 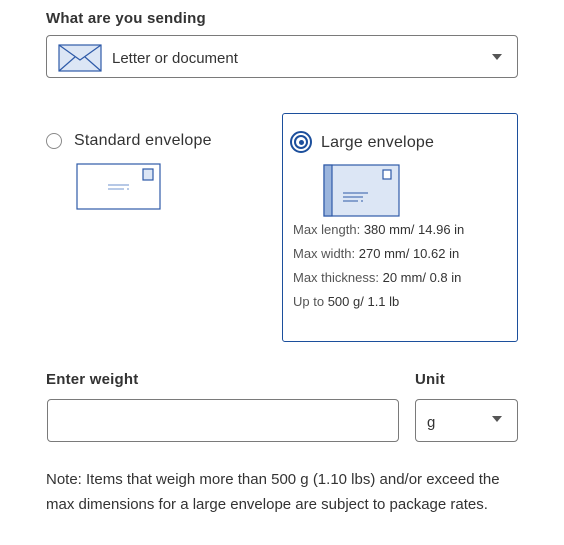 I want to click on spec-max-weight: Up to 500 g/ 1.1 lb, so click(x=346, y=301).